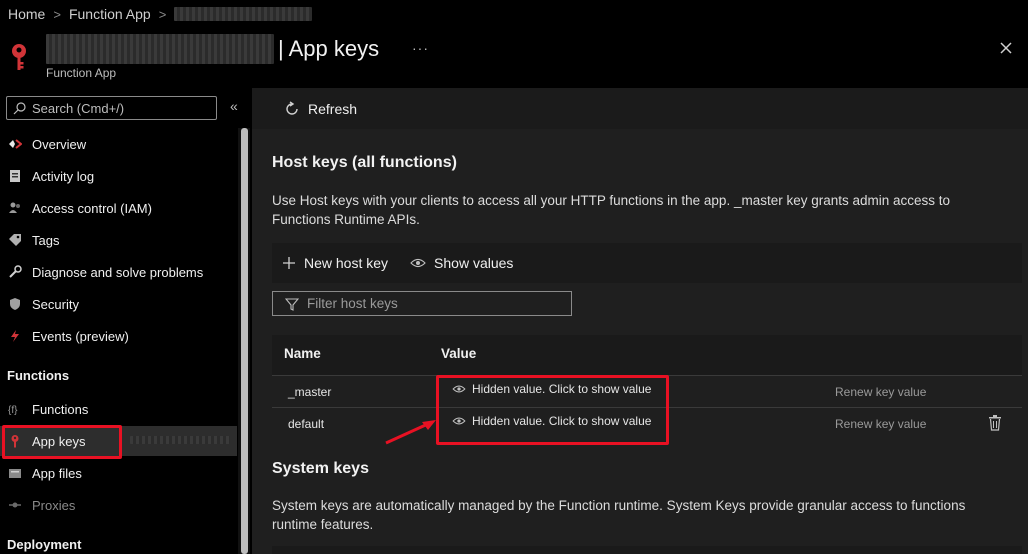  What do you see at coordinates (420, 48) in the screenshot?
I see `more-options-button: ···` at bounding box center [420, 48].